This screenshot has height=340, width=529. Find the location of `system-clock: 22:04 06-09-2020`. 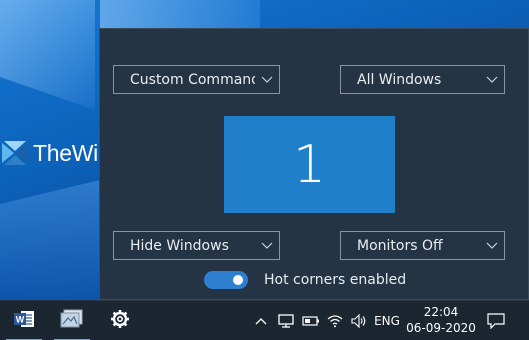

system-clock: 22:04 06-09-2020 is located at coordinates (441, 321).